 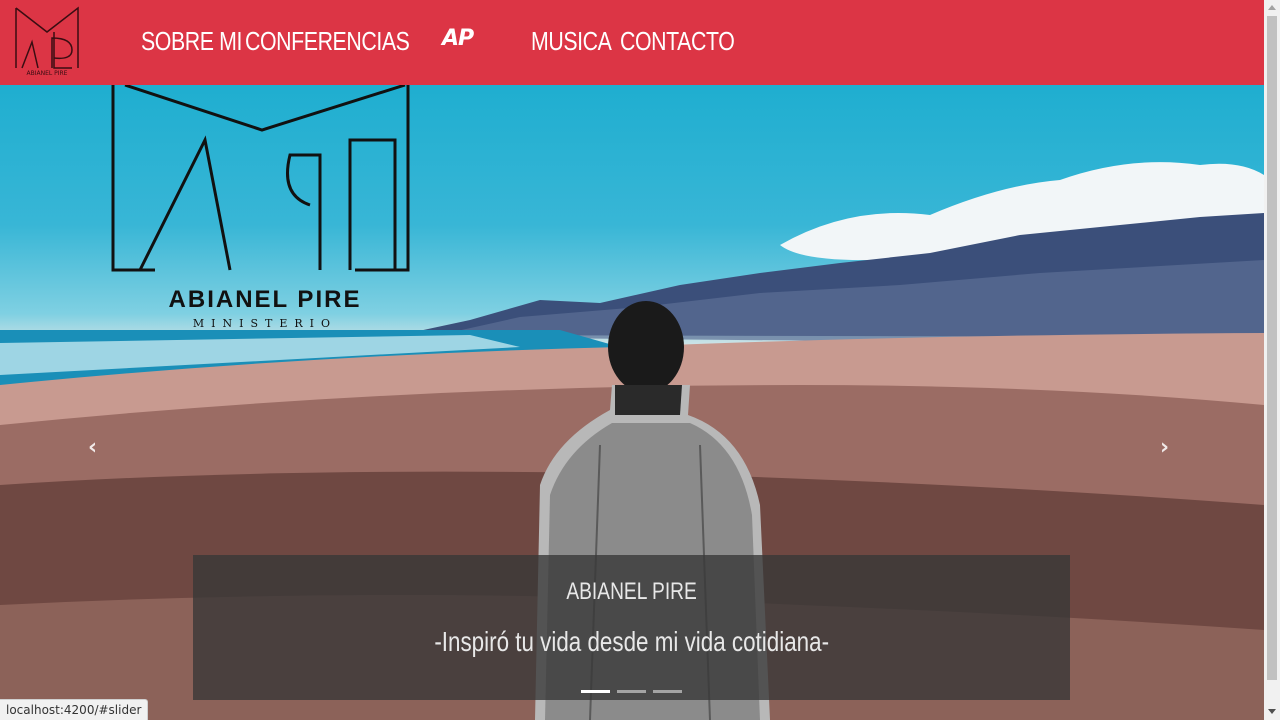 What do you see at coordinates (47, 42) in the screenshot?
I see `brand-logo: ABIANEL PIRE` at bounding box center [47, 42].